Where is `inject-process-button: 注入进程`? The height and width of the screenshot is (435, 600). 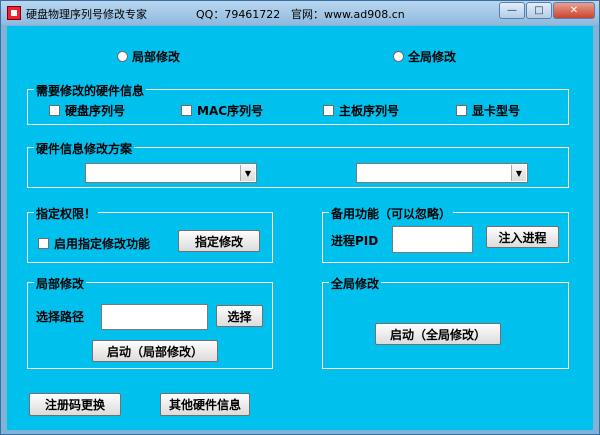 inject-process-button: 注入进程 is located at coordinates (522, 237).